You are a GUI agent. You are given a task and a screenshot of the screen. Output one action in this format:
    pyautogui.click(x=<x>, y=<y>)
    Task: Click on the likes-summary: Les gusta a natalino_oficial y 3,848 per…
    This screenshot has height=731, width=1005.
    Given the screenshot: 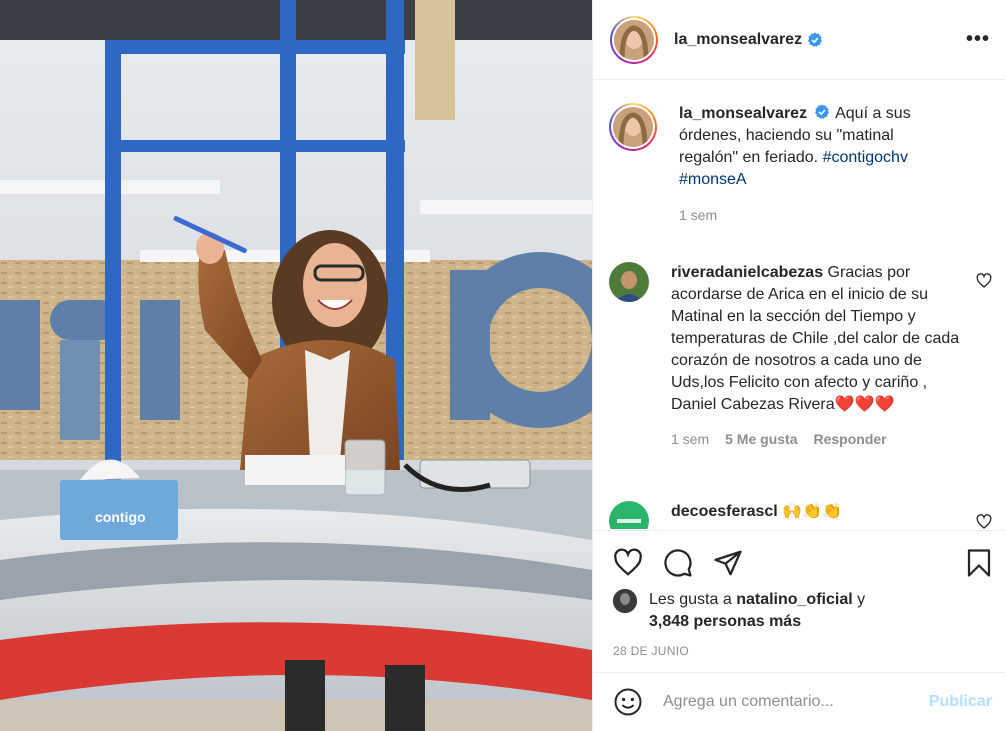 What is the action you would take?
    pyautogui.click(x=739, y=611)
    